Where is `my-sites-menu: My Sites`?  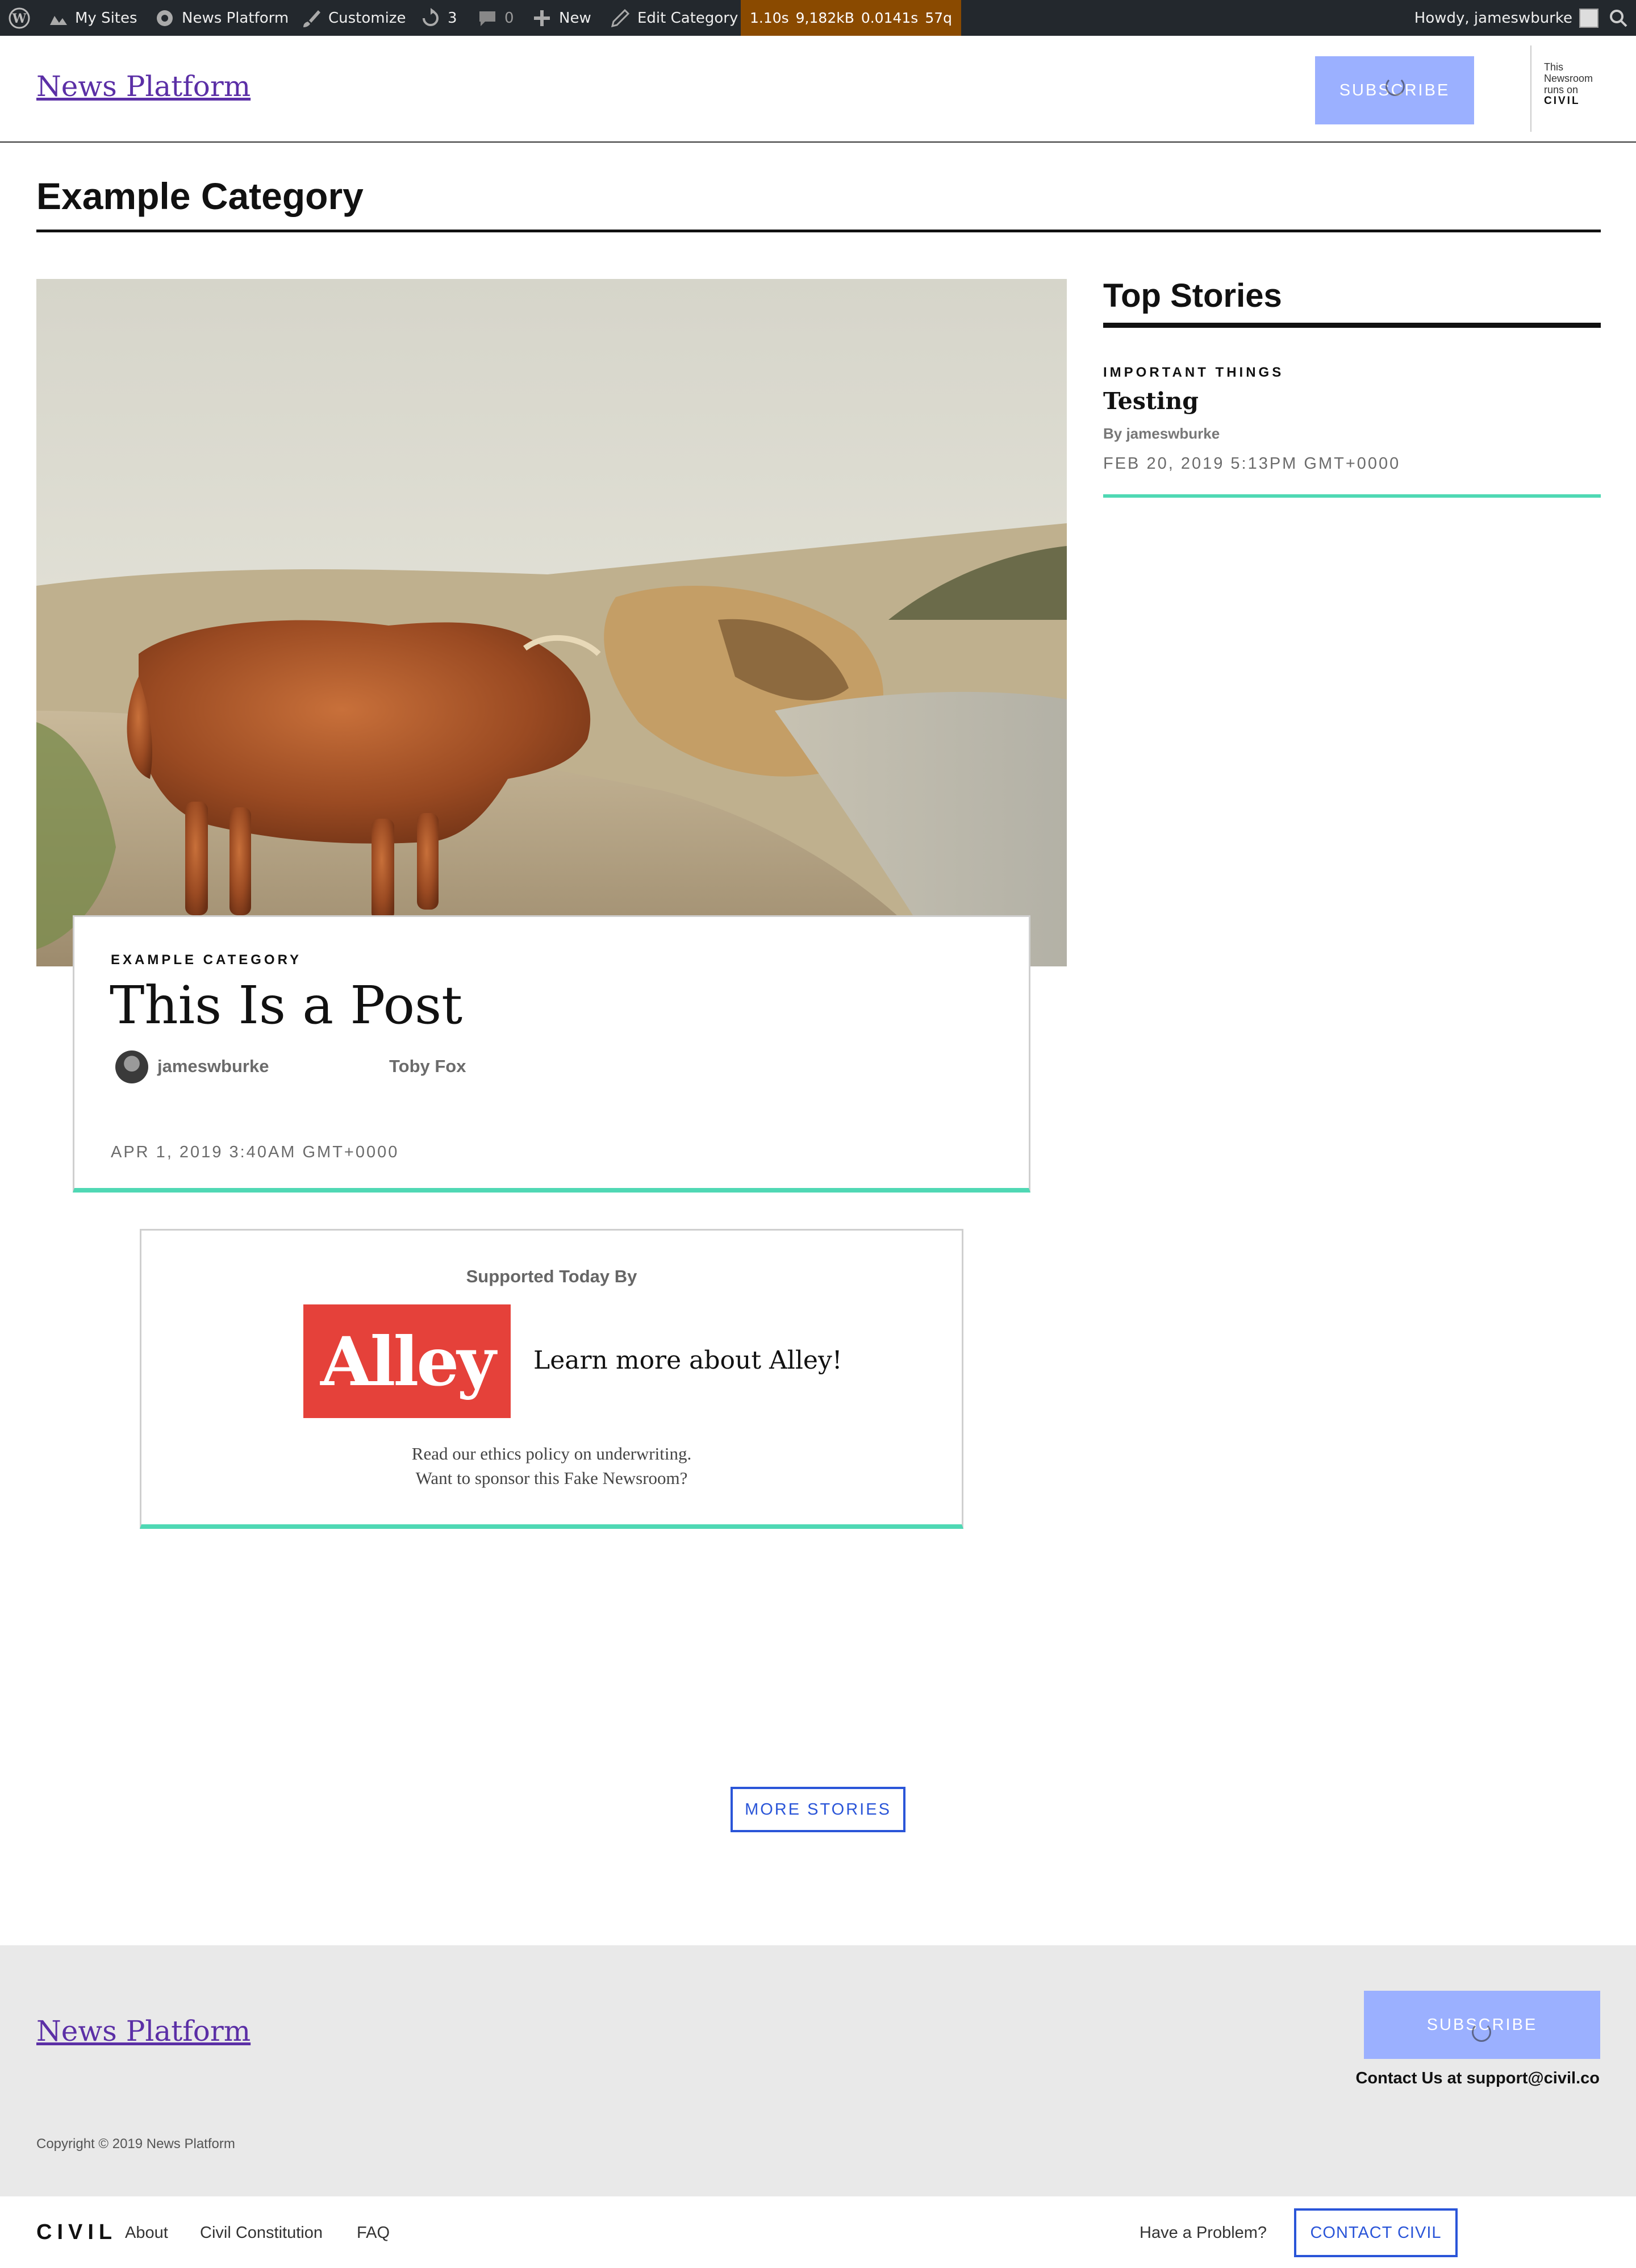
my-sites-menu: My Sites is located at coordinates (92, 18).